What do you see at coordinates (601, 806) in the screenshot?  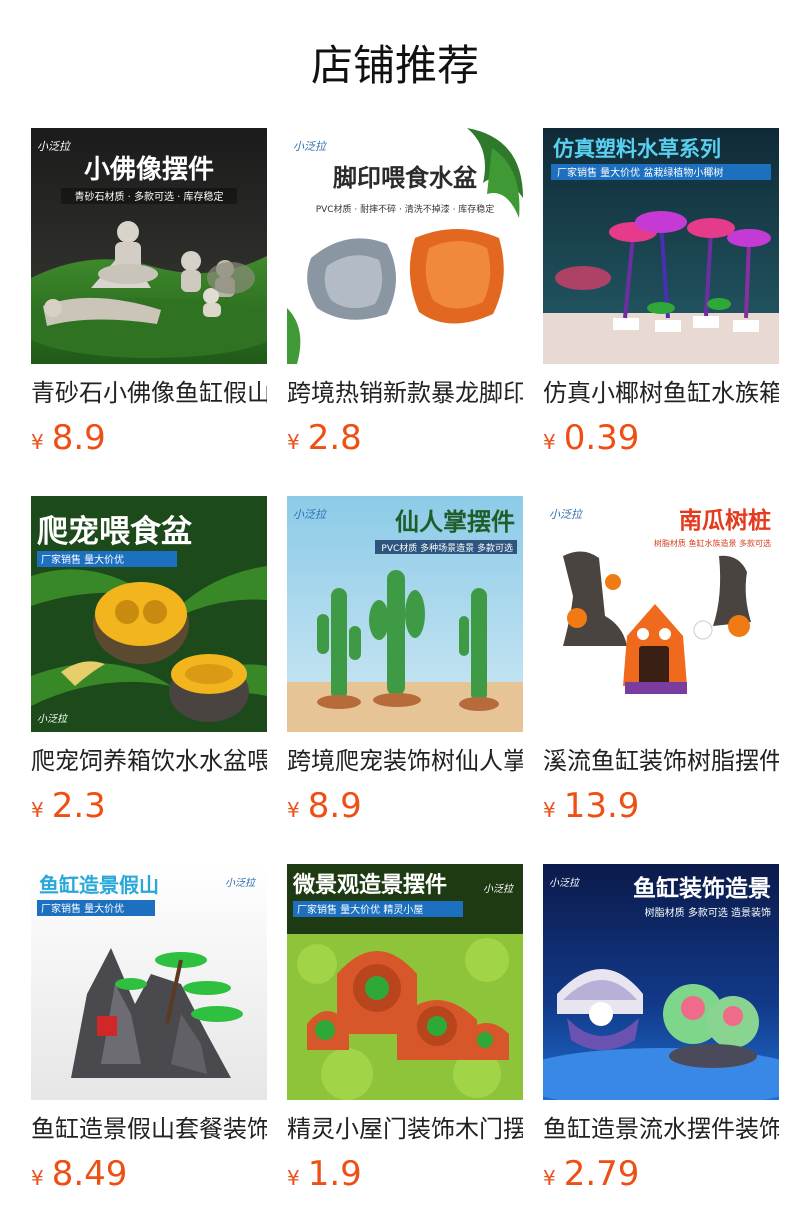 I see `price-amount: 13.9` at bounding box center [601, 806].